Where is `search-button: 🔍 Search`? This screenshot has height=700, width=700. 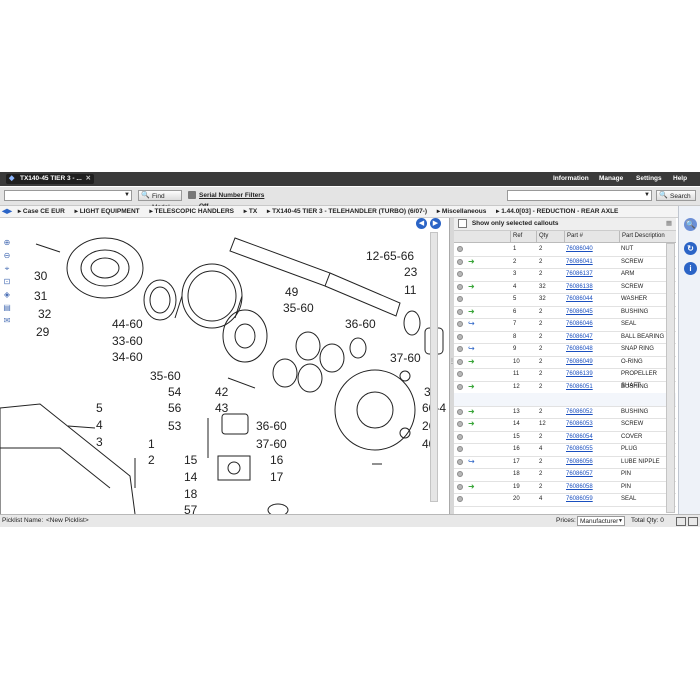
search-button: 🔍 Search is located at coordinates (676, 195).